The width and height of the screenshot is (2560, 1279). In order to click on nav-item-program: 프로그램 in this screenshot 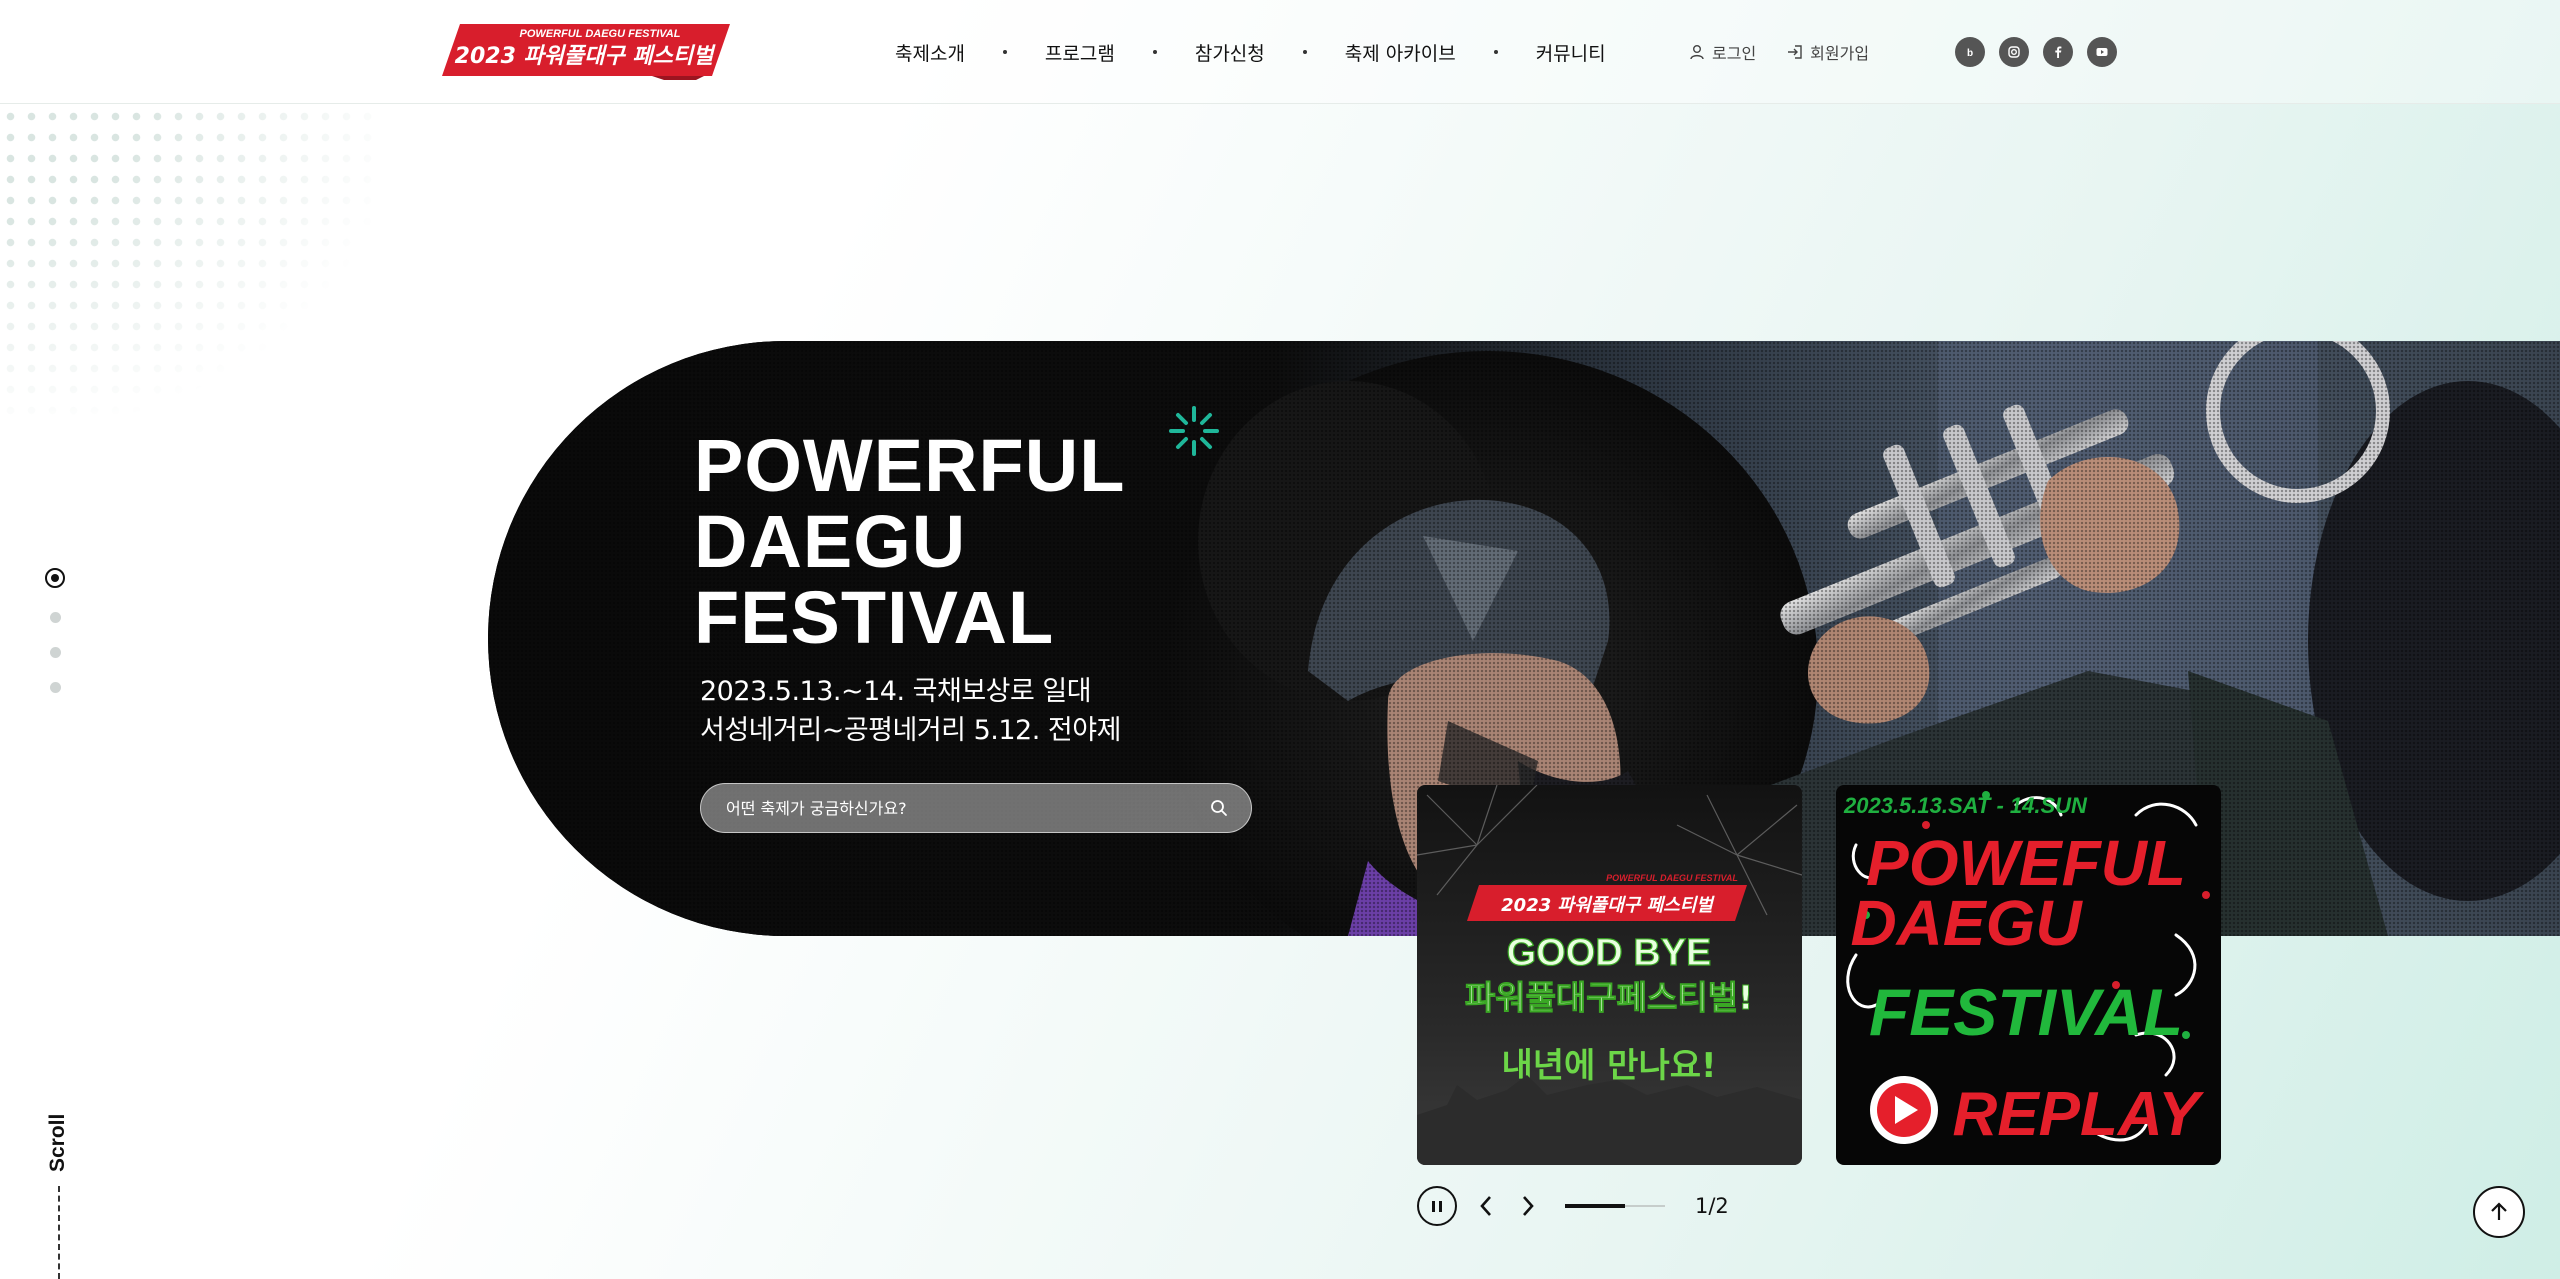, I will do `click(1080, 52)`.